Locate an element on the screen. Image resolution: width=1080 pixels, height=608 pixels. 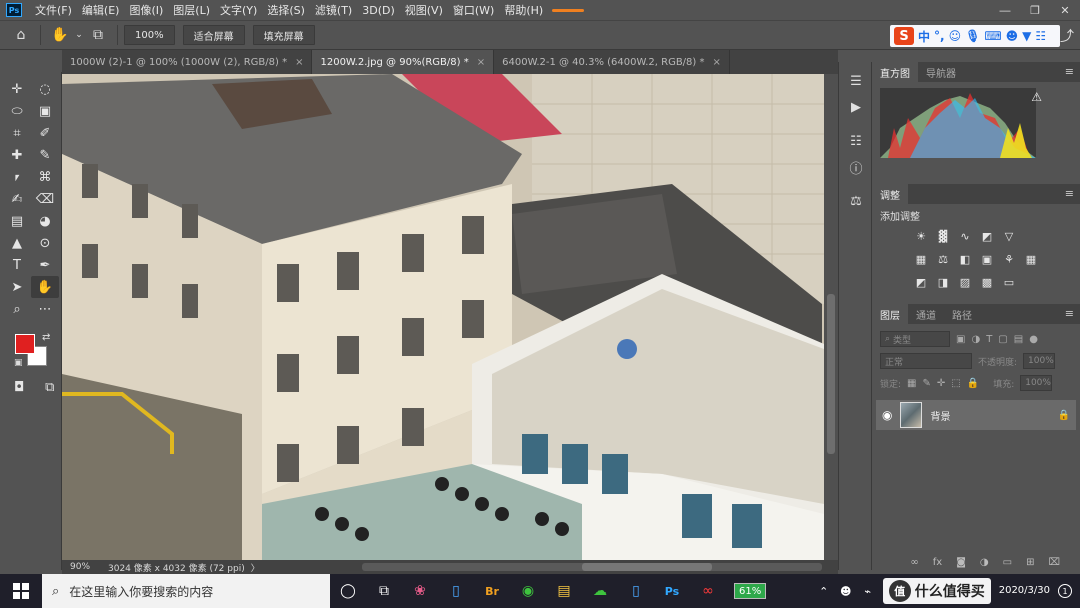
color-balance-icon: ⚖ is located at coordinates (943, 259).